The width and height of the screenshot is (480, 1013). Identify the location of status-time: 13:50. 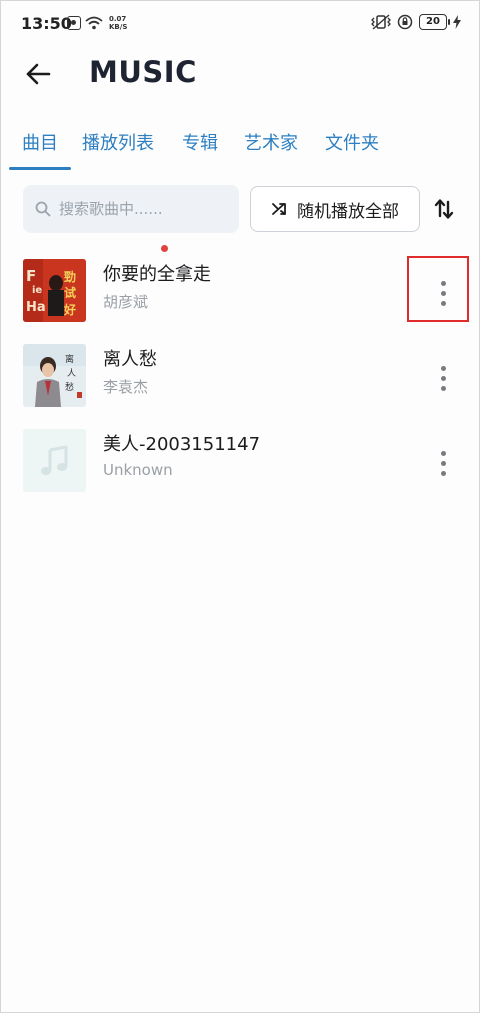
(46, 23).